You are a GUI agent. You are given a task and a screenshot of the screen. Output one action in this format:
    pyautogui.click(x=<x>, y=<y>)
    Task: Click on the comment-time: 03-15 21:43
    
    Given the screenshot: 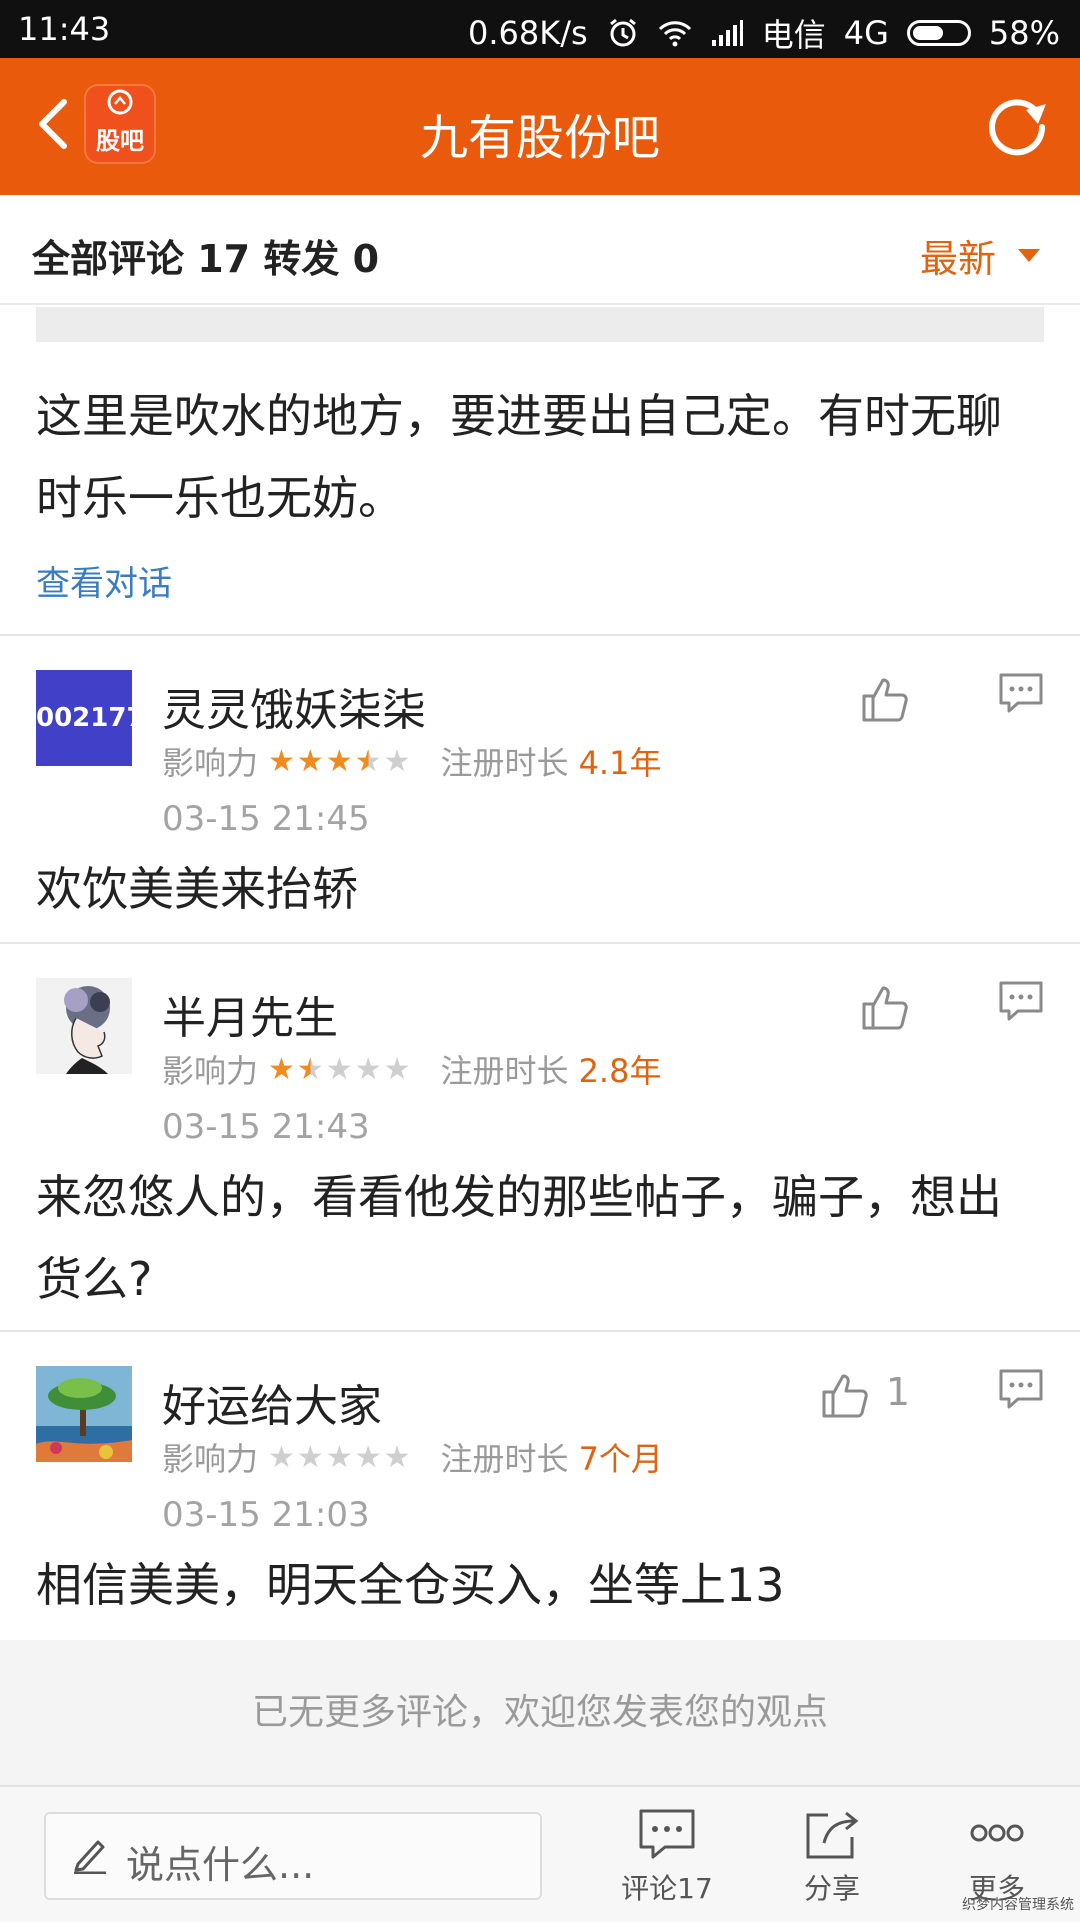 What is the action you would take?
    pyautogui.click(x=266, y=1127)
    